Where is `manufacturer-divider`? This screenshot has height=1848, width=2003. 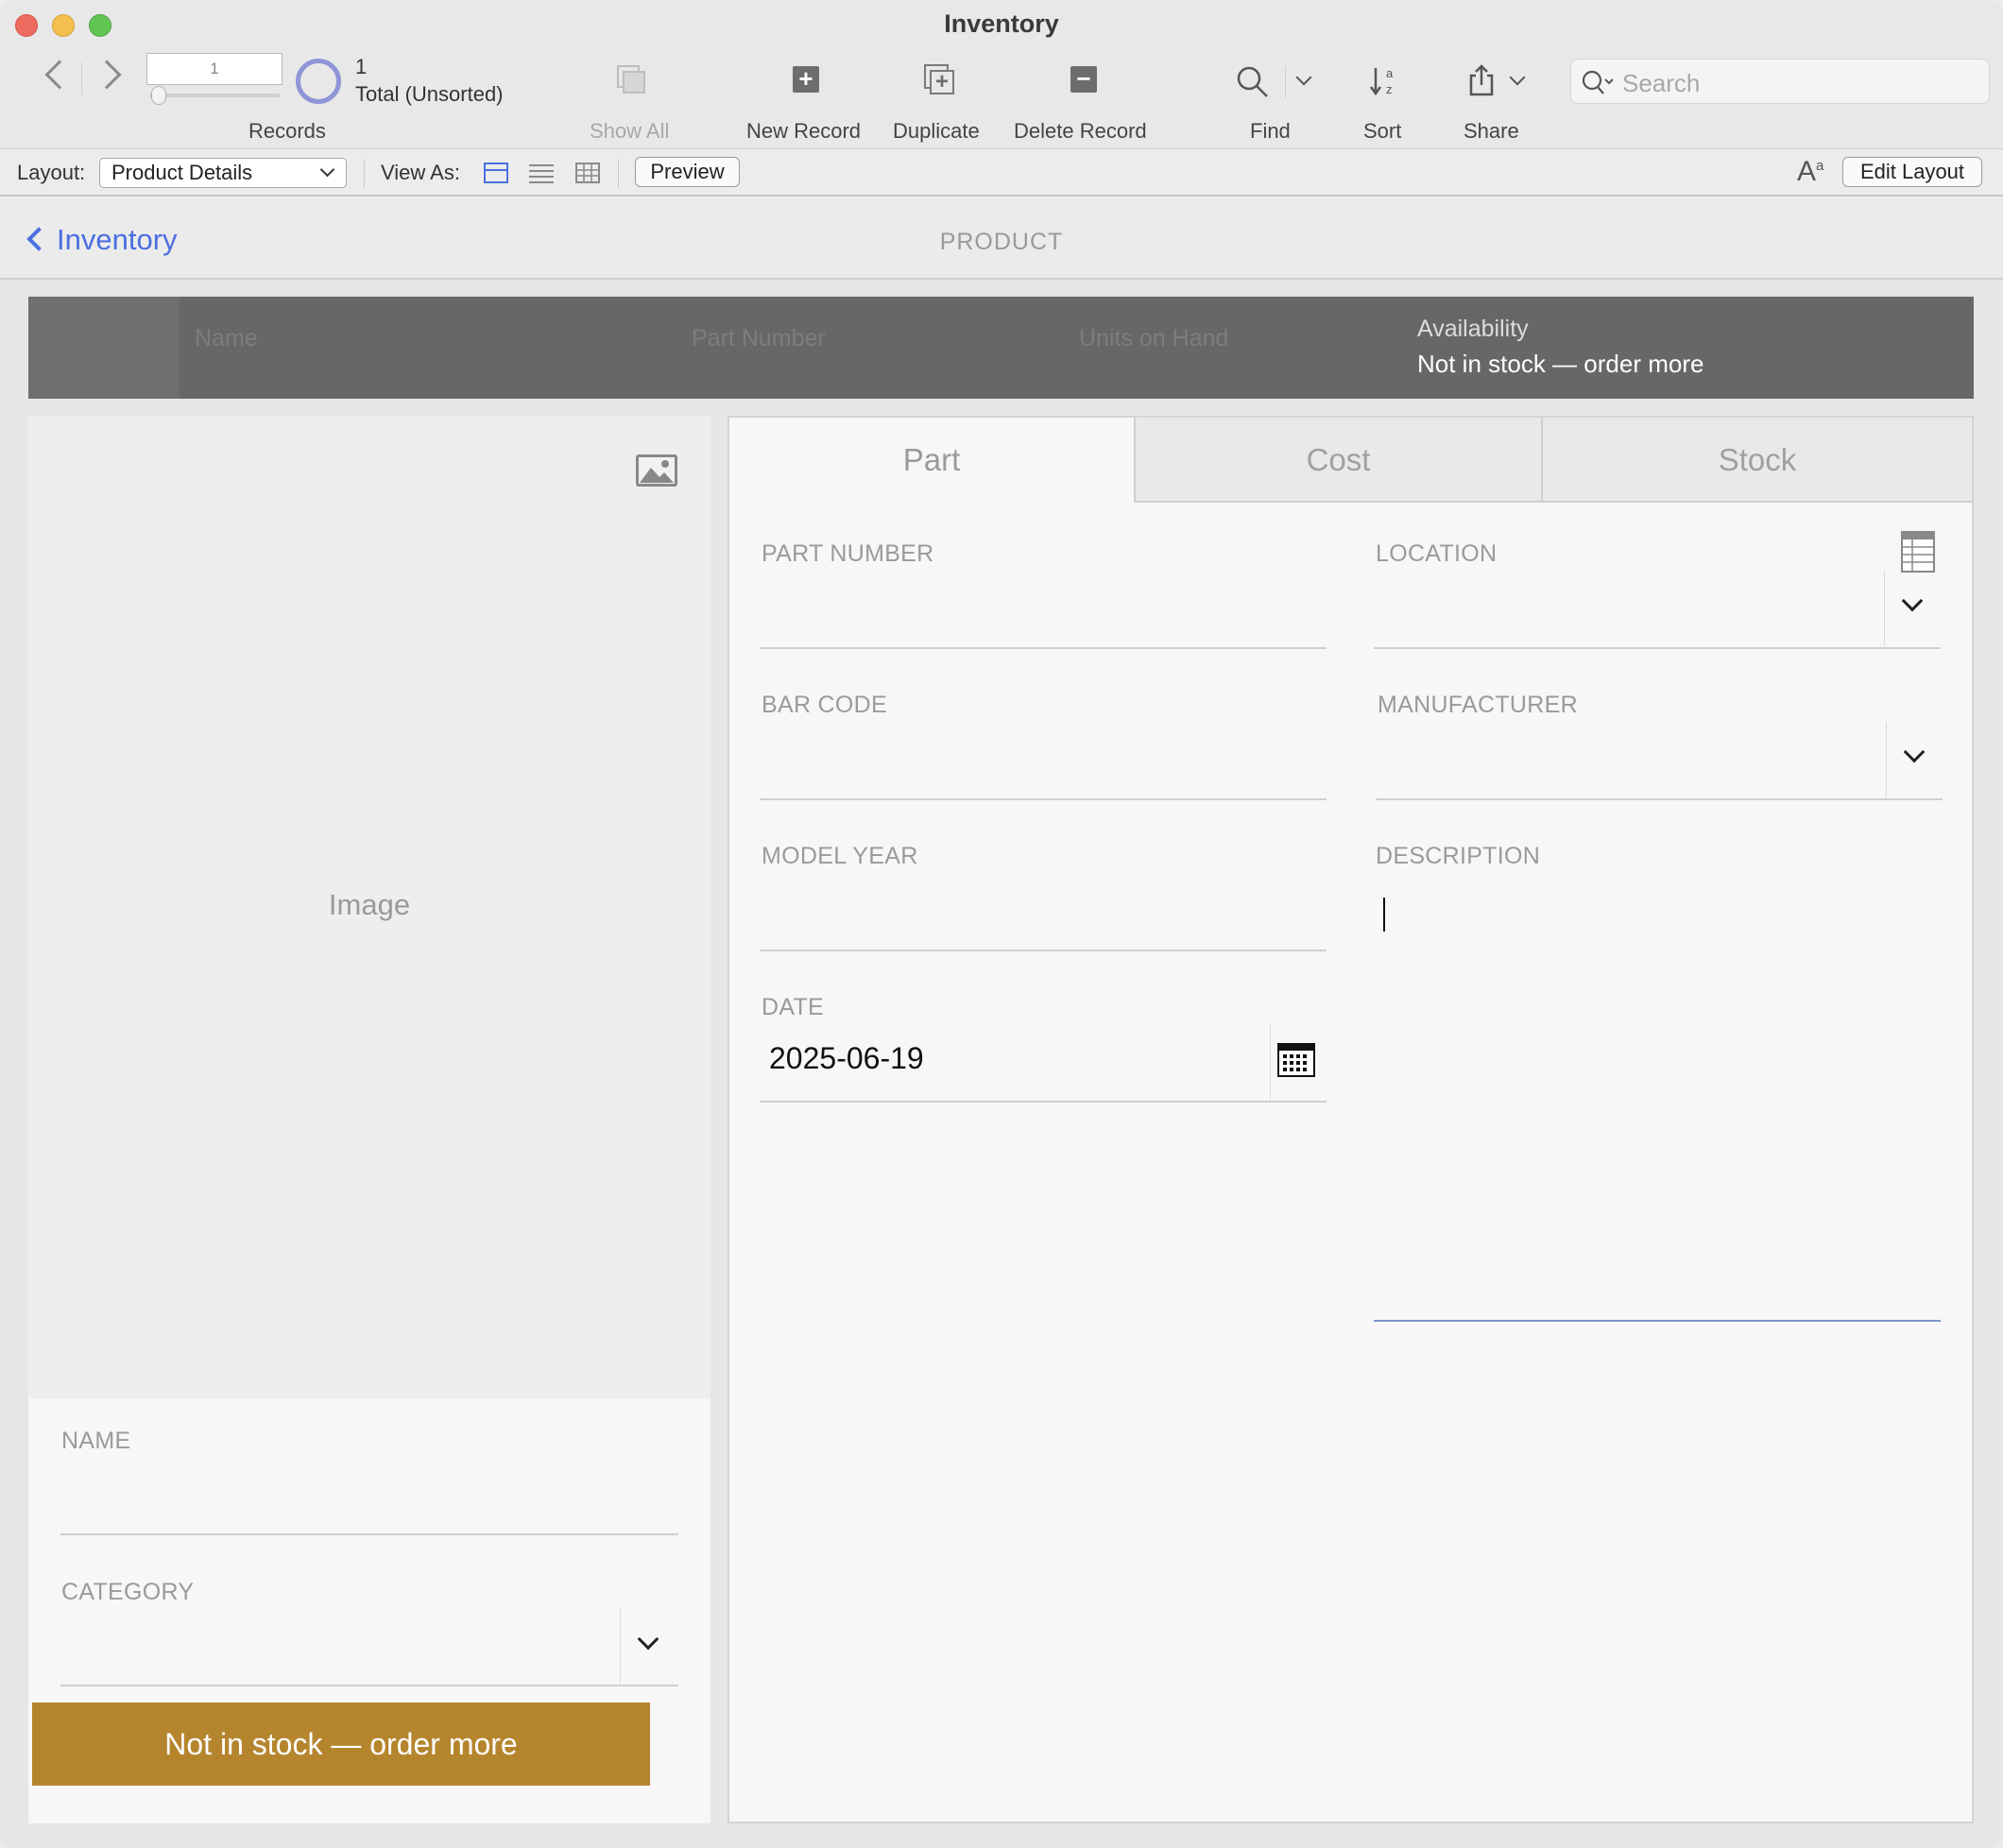 manufacturer-divider is located at coordinates (1887, 760).